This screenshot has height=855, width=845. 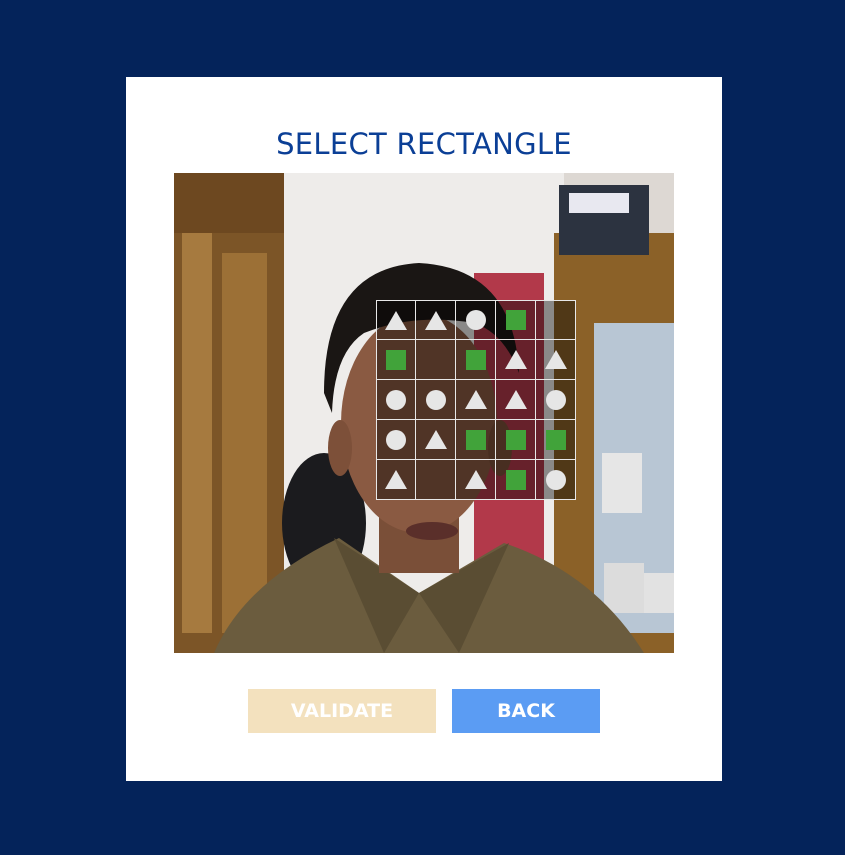 I want to click on validate-button: VALIDATE, so click(x=342, y=711).